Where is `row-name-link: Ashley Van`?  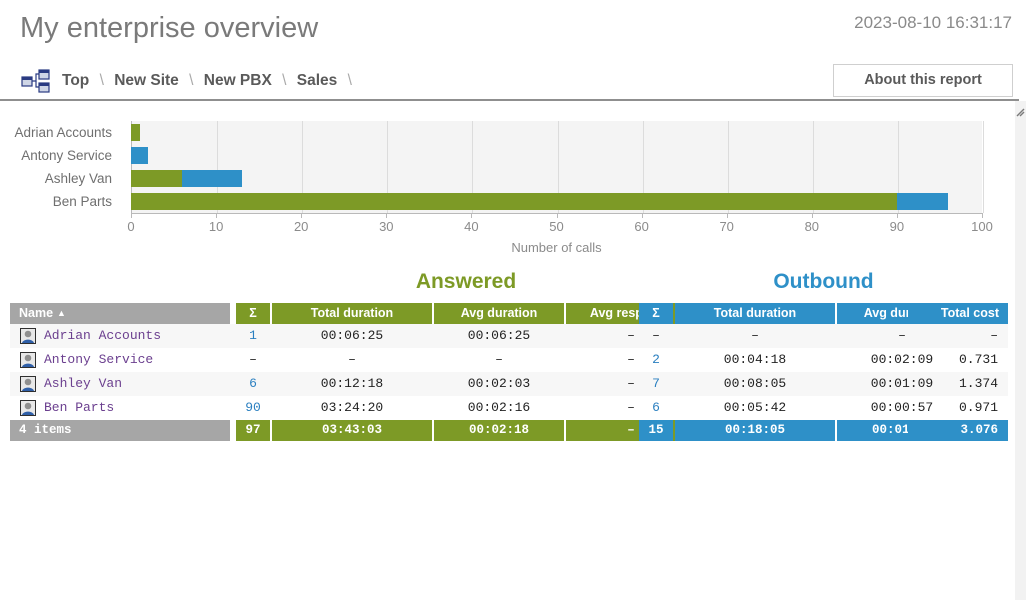 row-name-link: Ashley Van is located at coordinates (83, 383).